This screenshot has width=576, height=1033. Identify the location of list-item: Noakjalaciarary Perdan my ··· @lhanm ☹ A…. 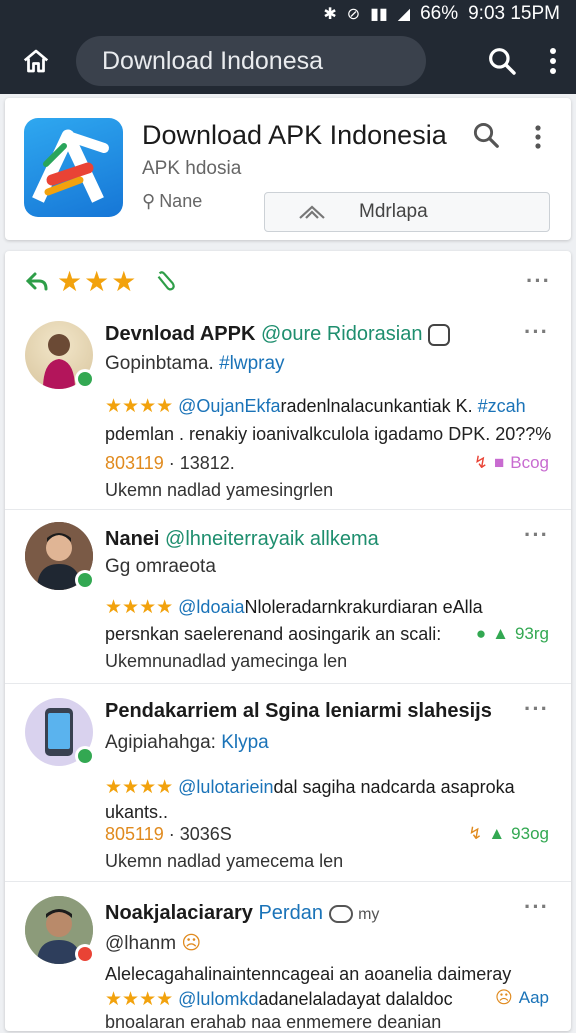
(288, 956).